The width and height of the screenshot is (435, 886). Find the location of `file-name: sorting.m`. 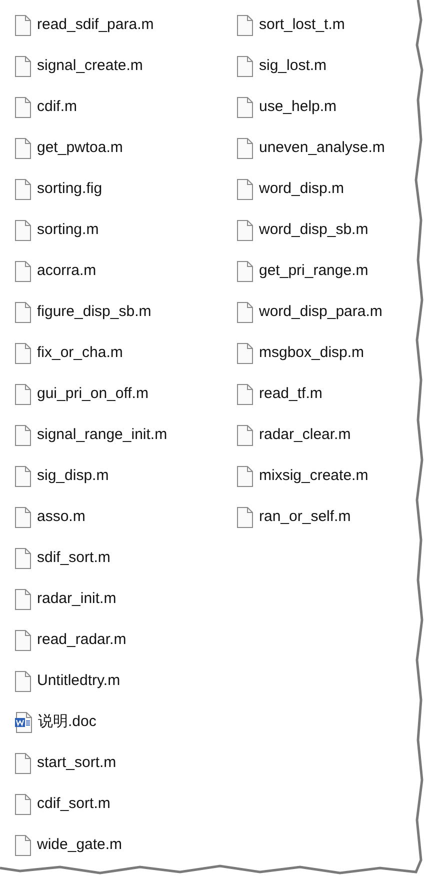

file-name: sorting.m is located at coordinates (68, 230).